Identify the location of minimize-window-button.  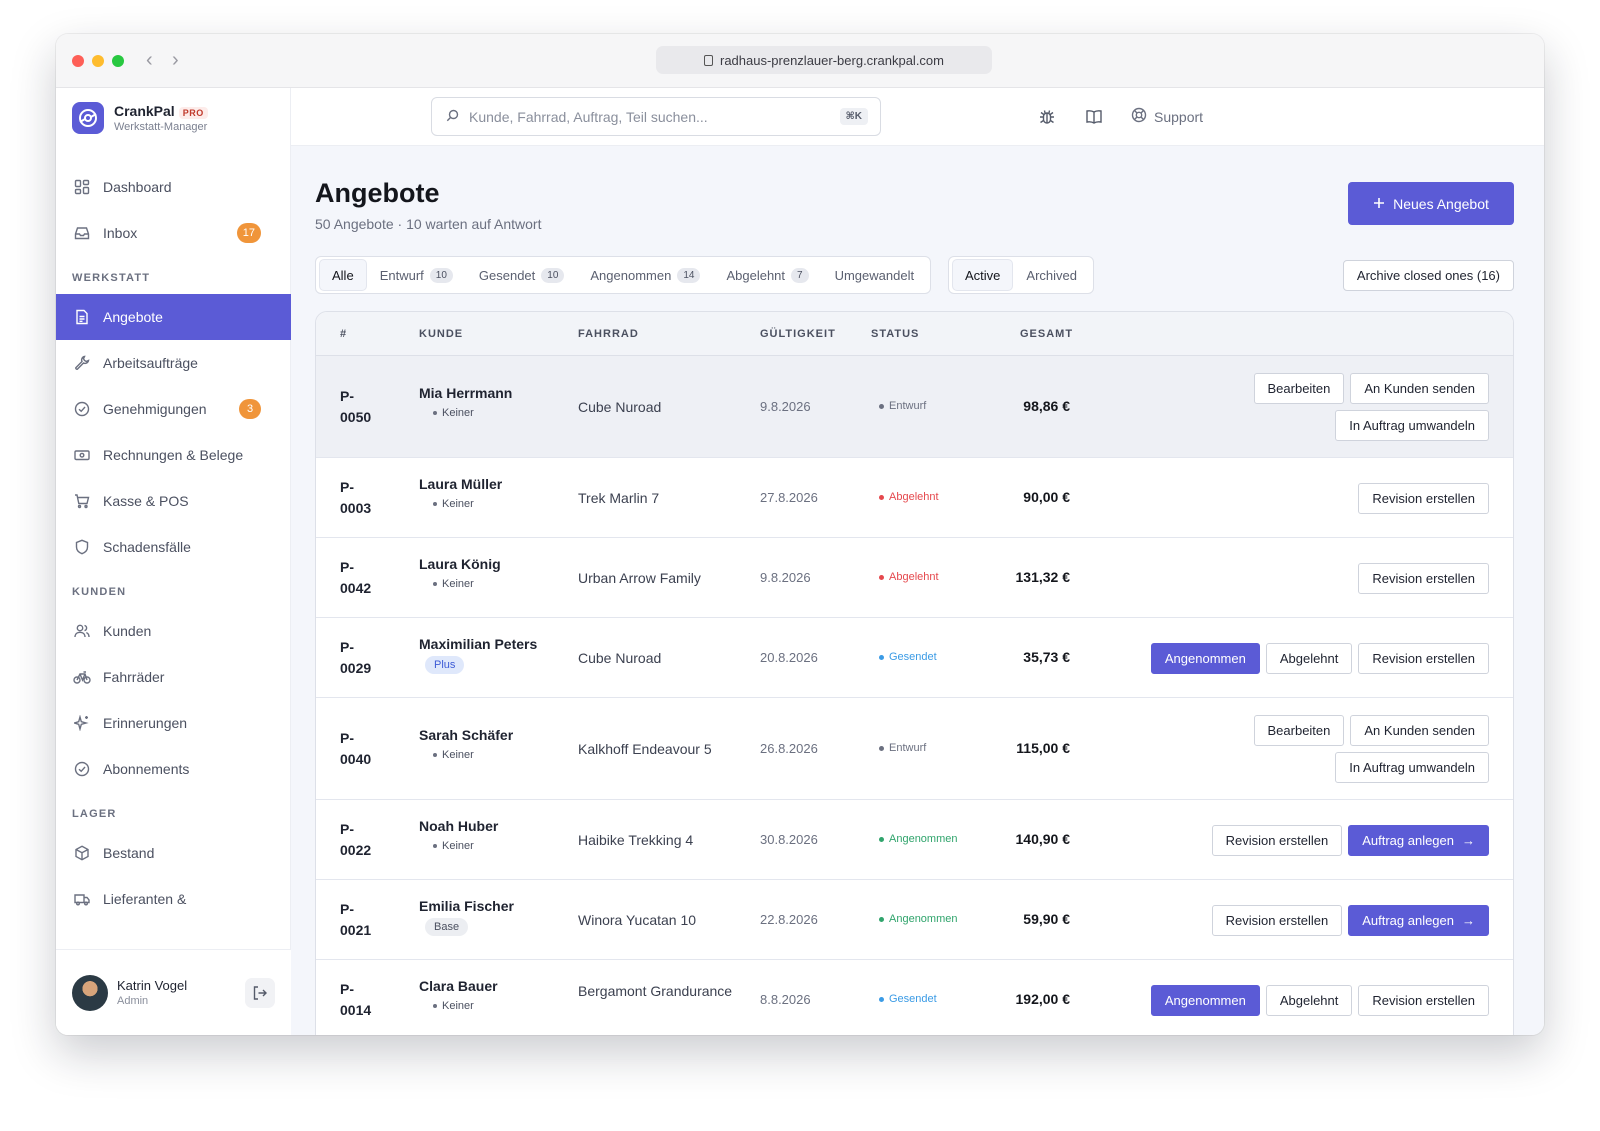
(98, 61).